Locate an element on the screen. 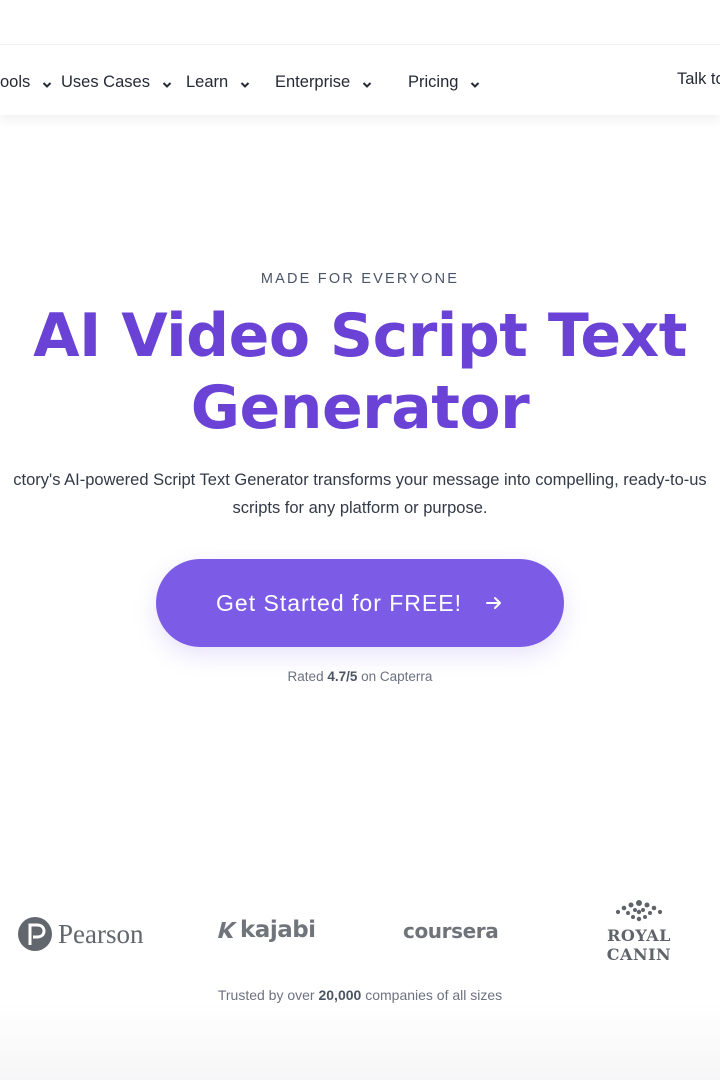 This screenshot has height=1080, width=720. nav-item-enterprise: Enterprise is located at coordinates (323, 82).